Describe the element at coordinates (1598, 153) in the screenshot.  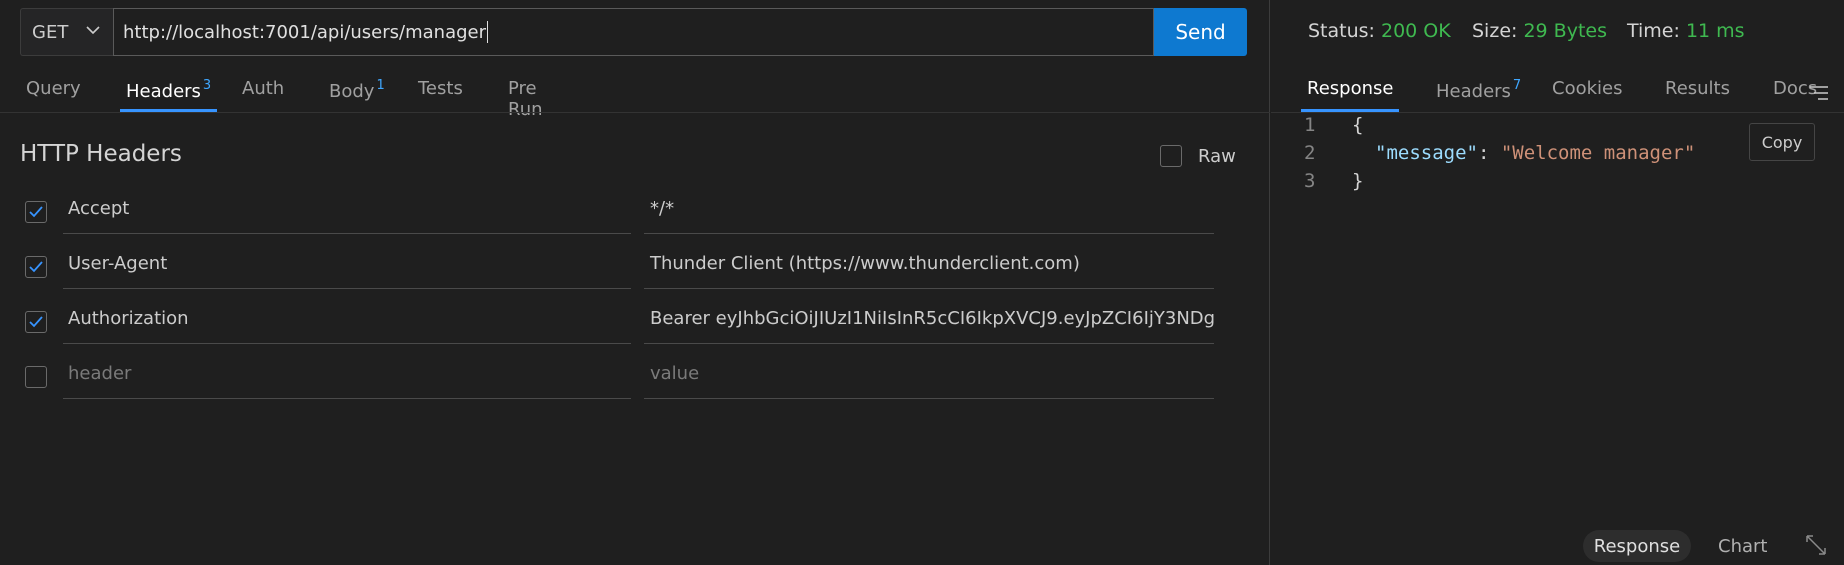
I see `json-value: "Welcome manager"` at that location.